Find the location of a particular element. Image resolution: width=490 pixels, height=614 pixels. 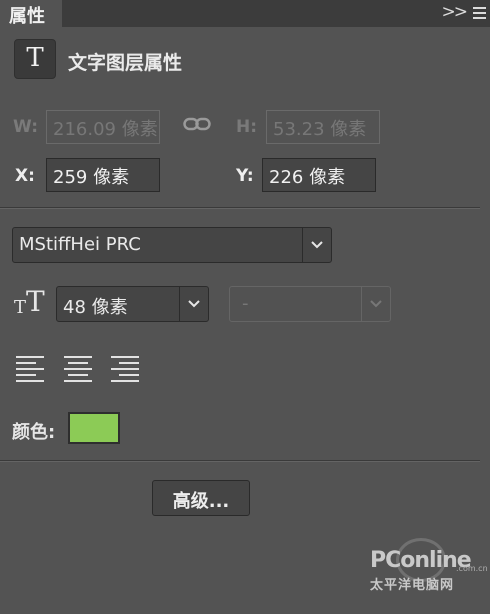

watermark-subtitle: 太平洋电脑网 is located at coordinates (412, 585).